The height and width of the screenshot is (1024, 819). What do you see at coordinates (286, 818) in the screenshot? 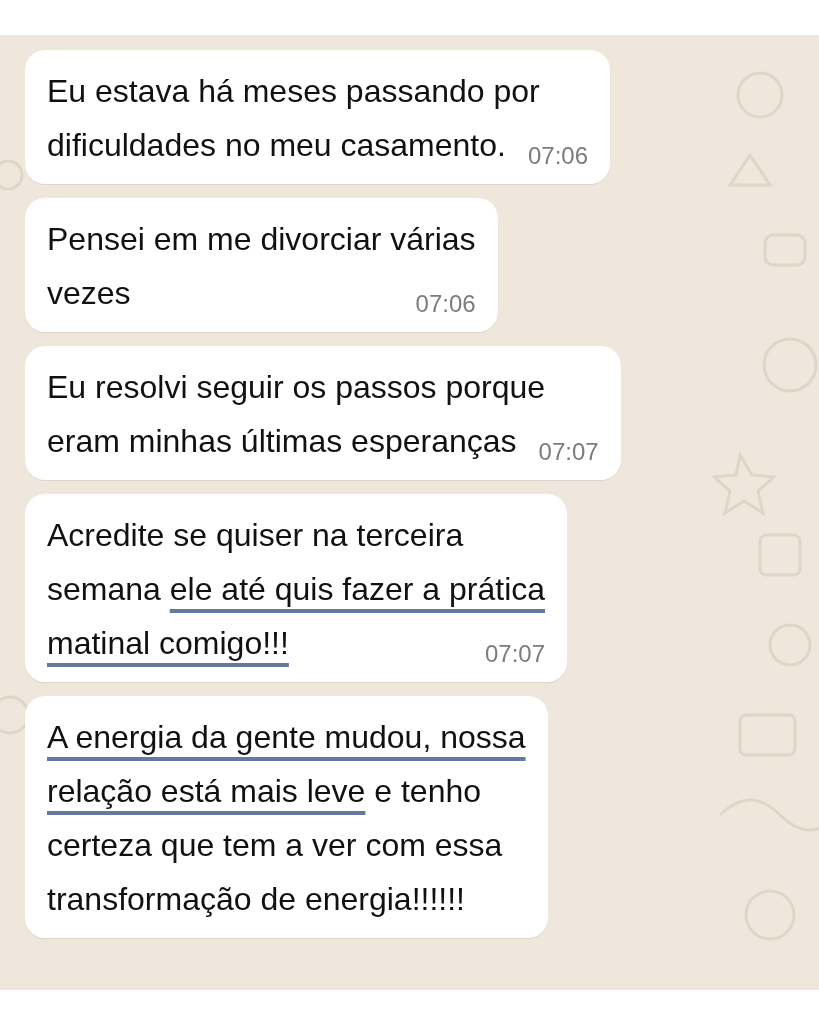
I see `message-text: A energia da gente mudou, nossa relação está mais leve e tenho certeza que tem a ver com essa transformação de energia!!!!!!` at bounding box center [286, 818].